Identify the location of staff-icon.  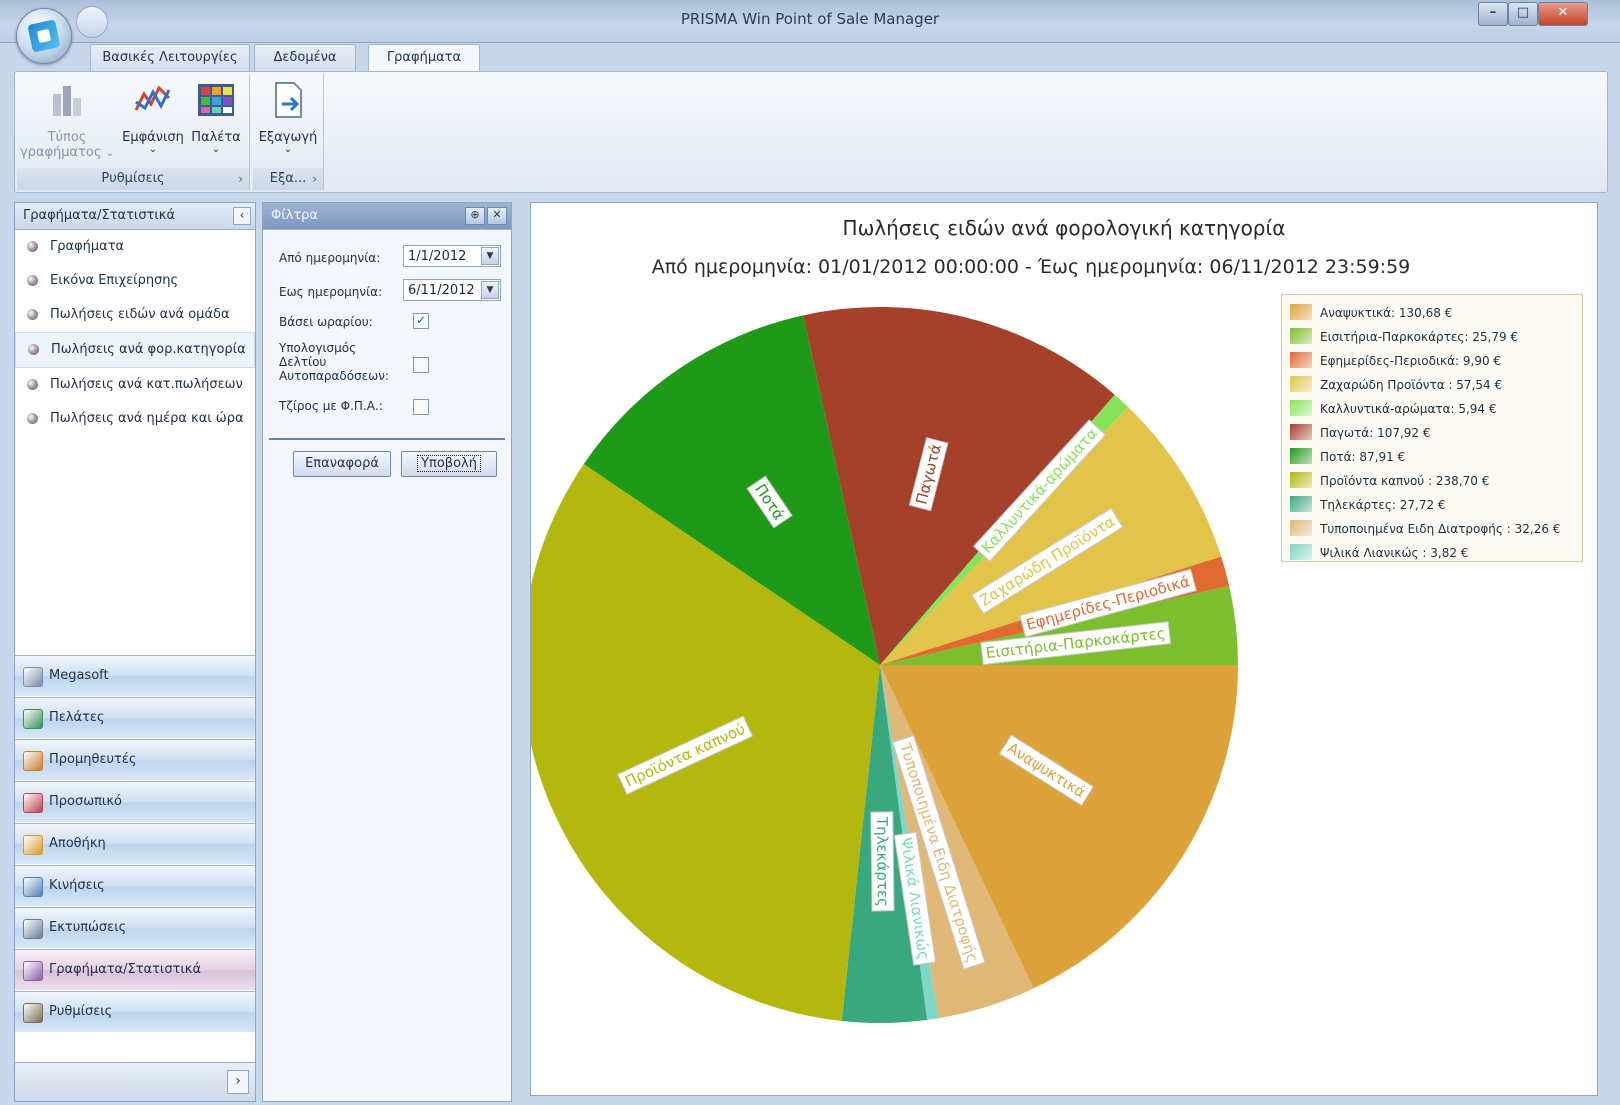
(33, 803).